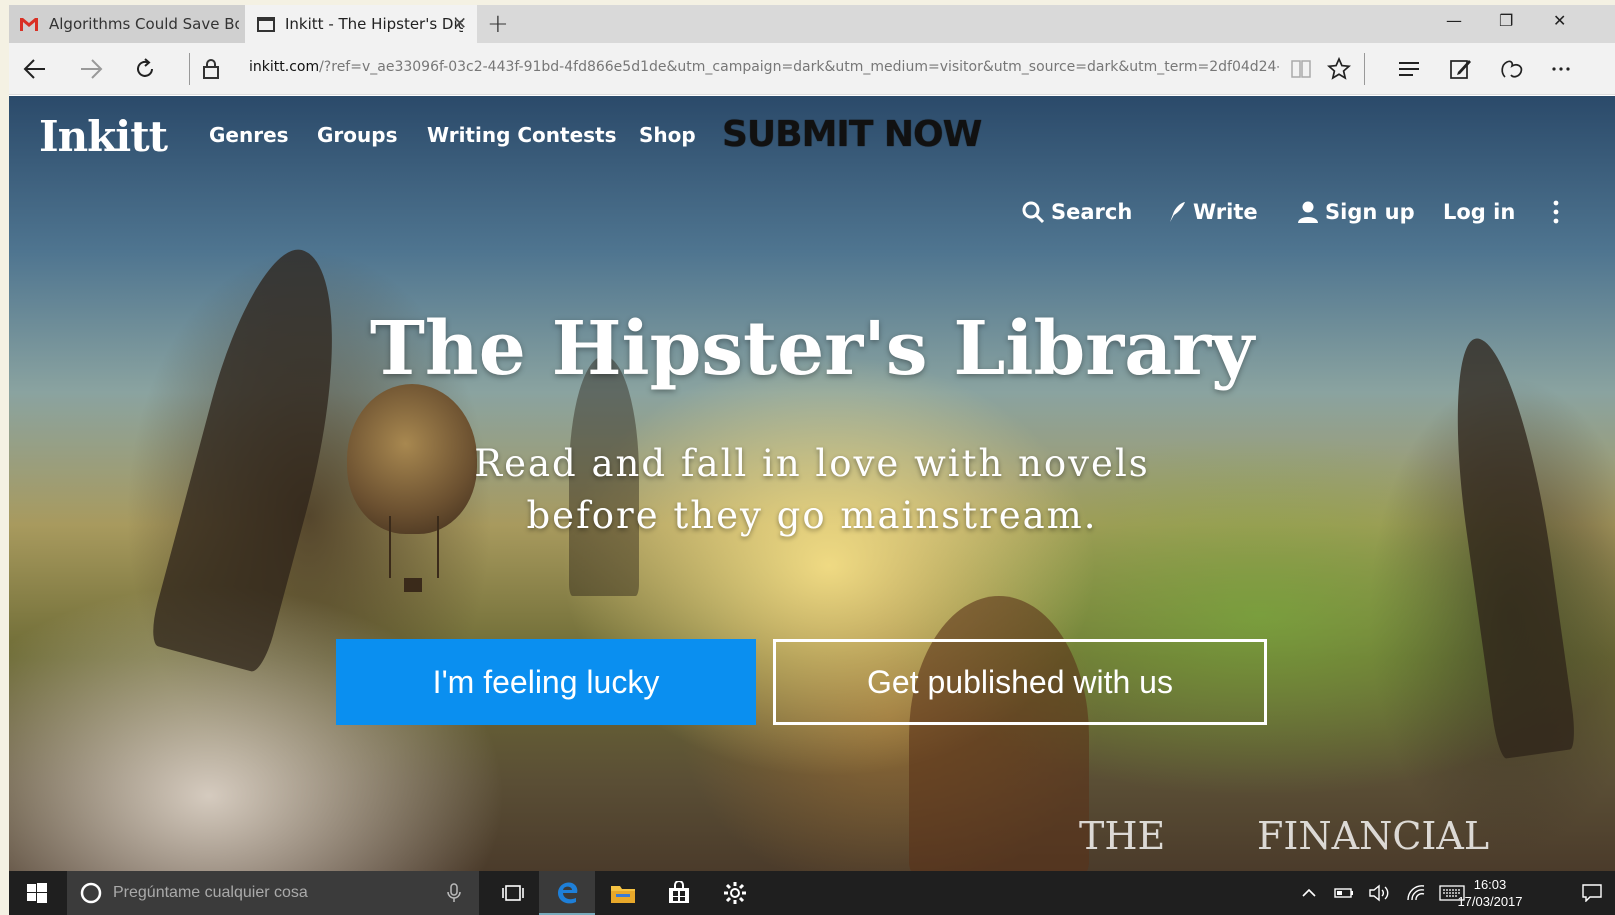  I want to click on feeling-lucky-button: I'm feeling lucky, so click(546, 682).